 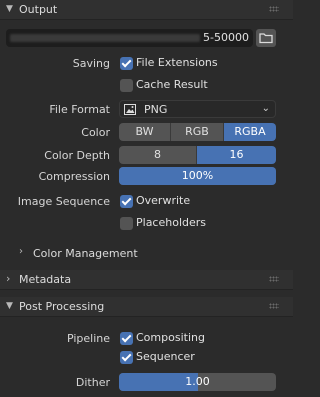 I want to click on folder-icon, so click(x=266, y=38).